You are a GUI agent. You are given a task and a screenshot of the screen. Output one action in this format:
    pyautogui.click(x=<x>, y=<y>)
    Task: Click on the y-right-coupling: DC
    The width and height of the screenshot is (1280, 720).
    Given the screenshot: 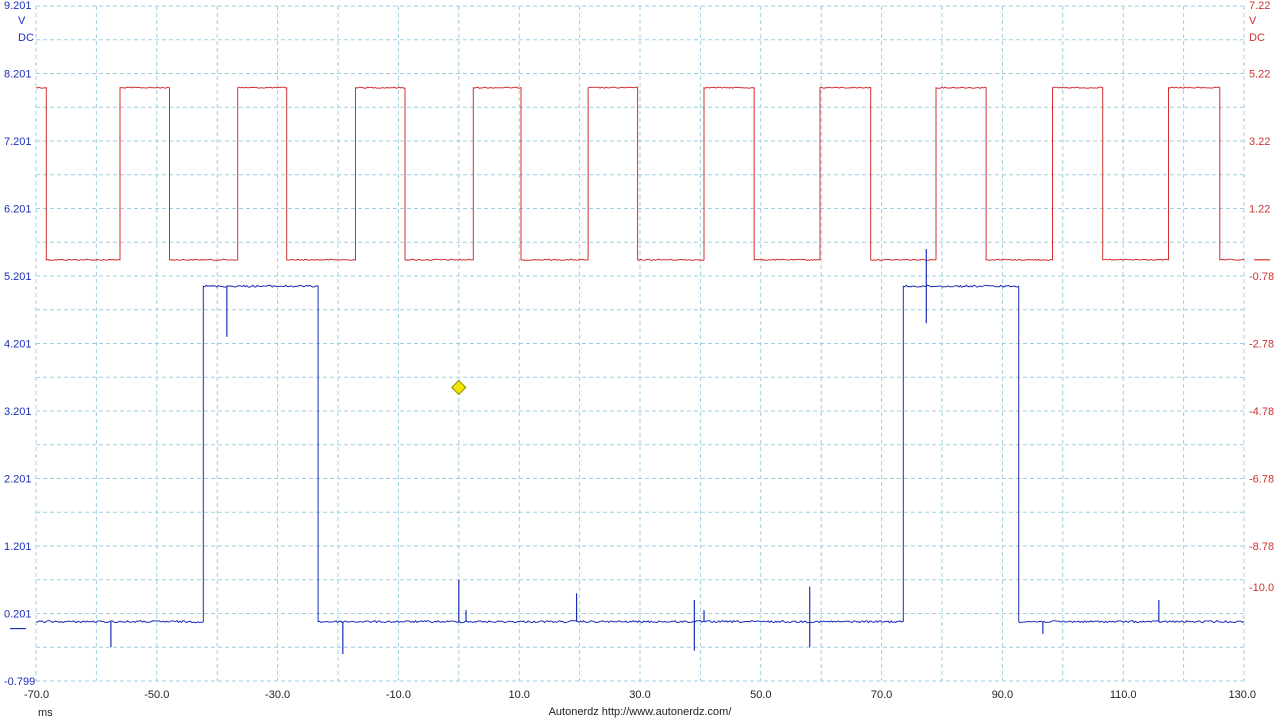 What is the action you would take?
    pyautogui.click(x=1257, y=38)
    